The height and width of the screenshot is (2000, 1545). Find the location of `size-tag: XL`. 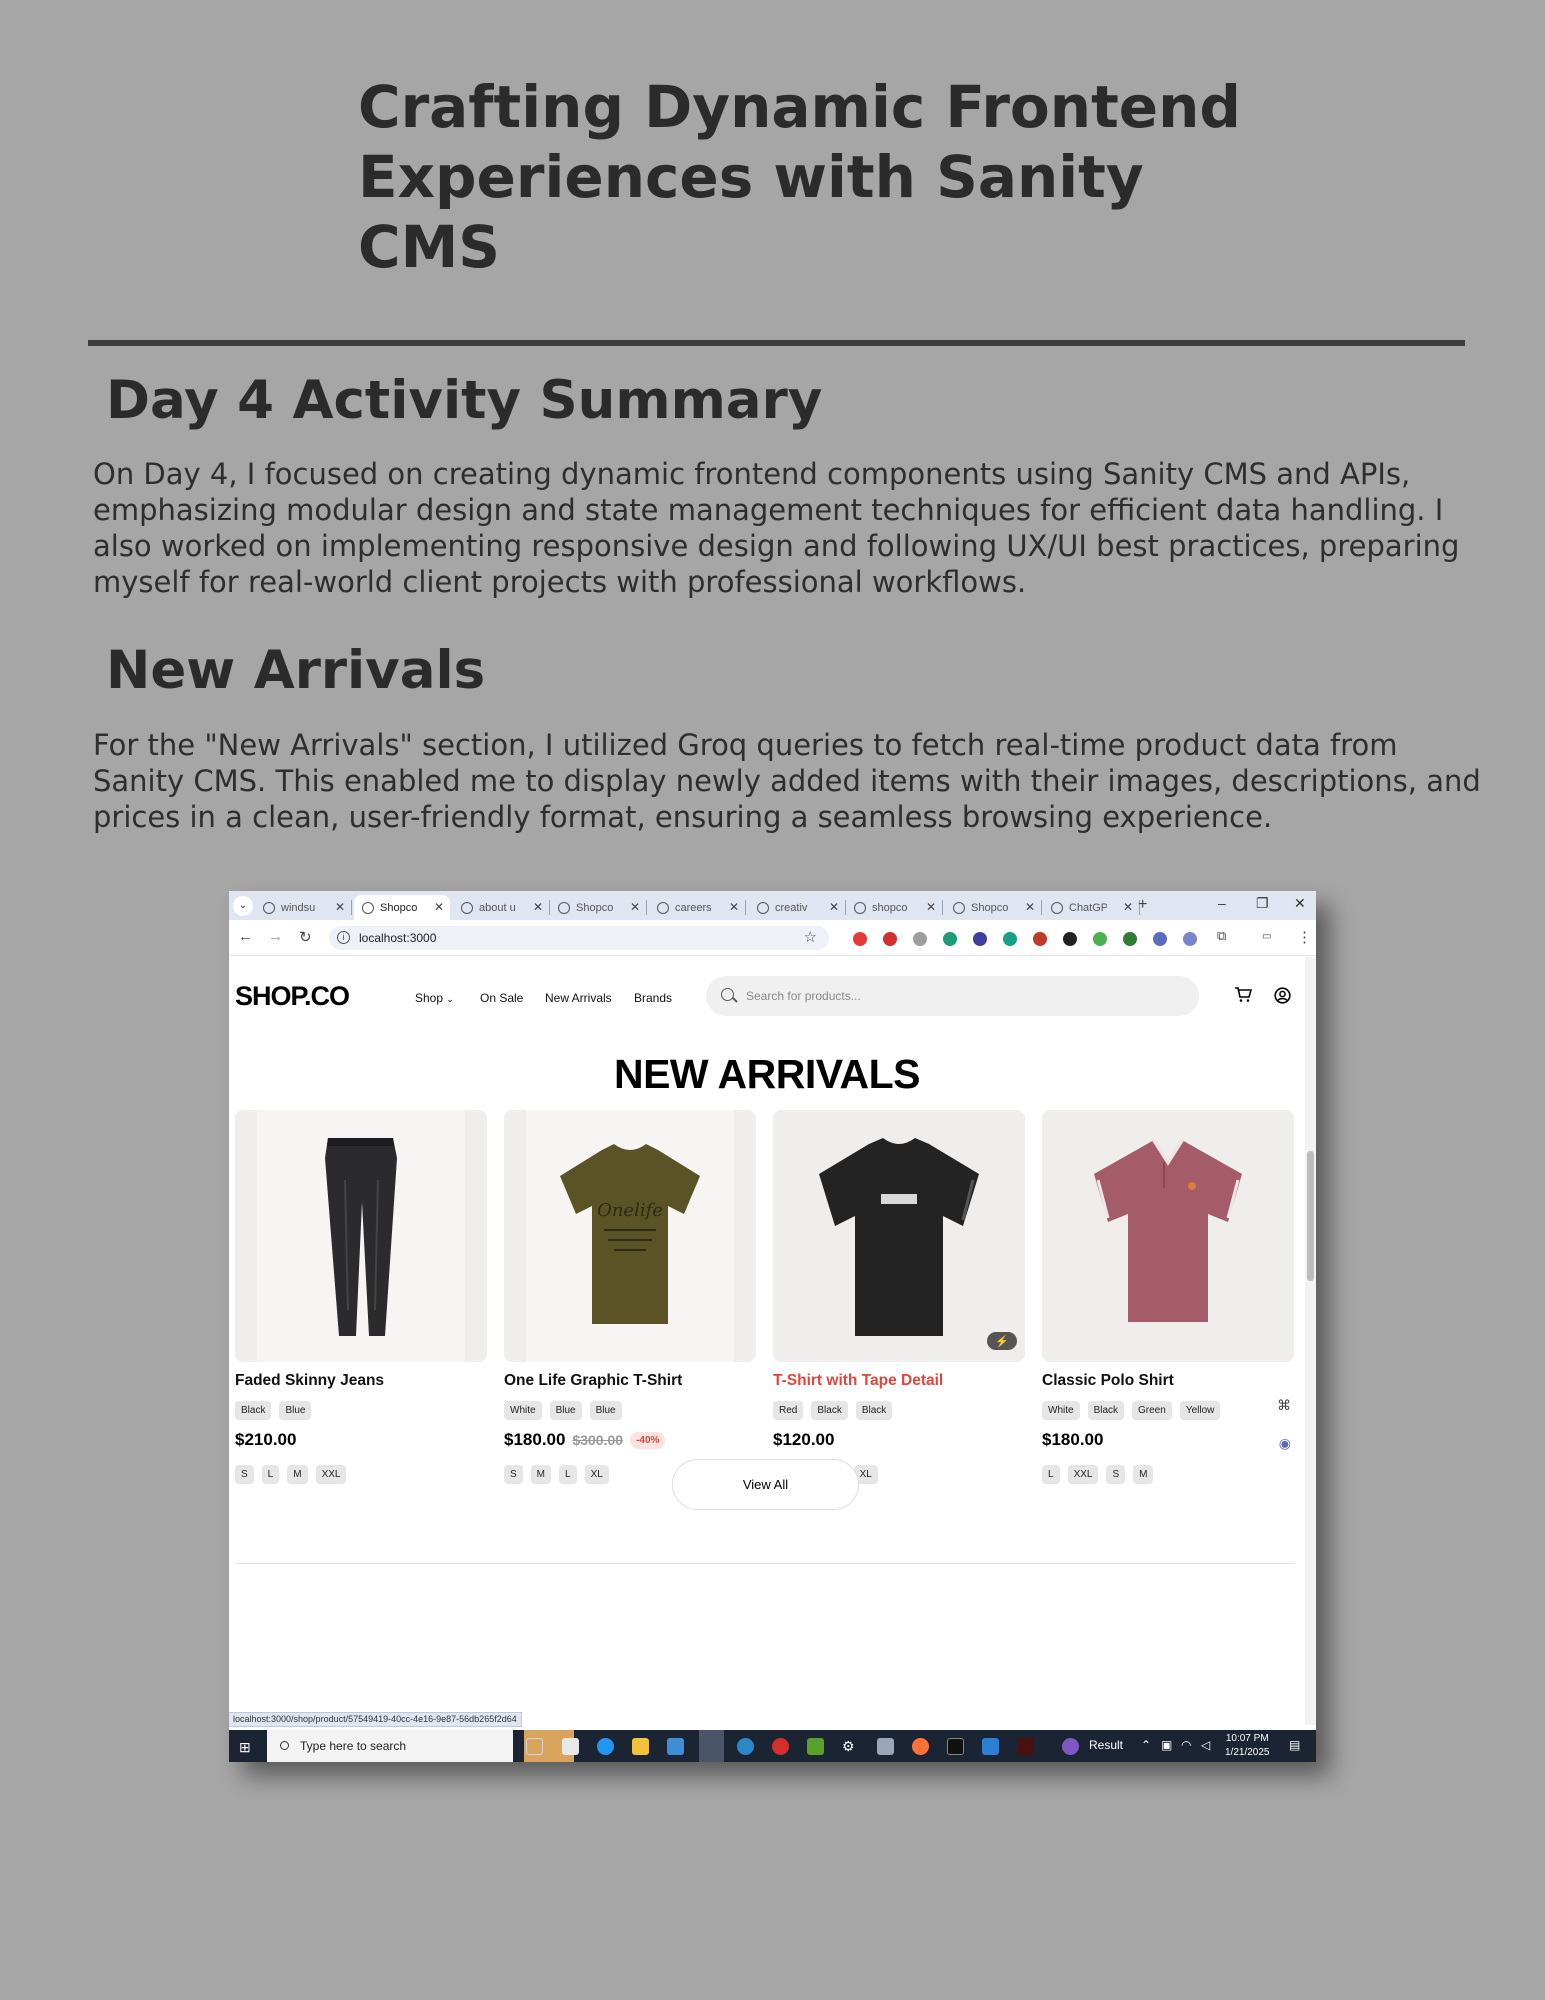

size-tag: XL is located at coordinates (596, 1474).